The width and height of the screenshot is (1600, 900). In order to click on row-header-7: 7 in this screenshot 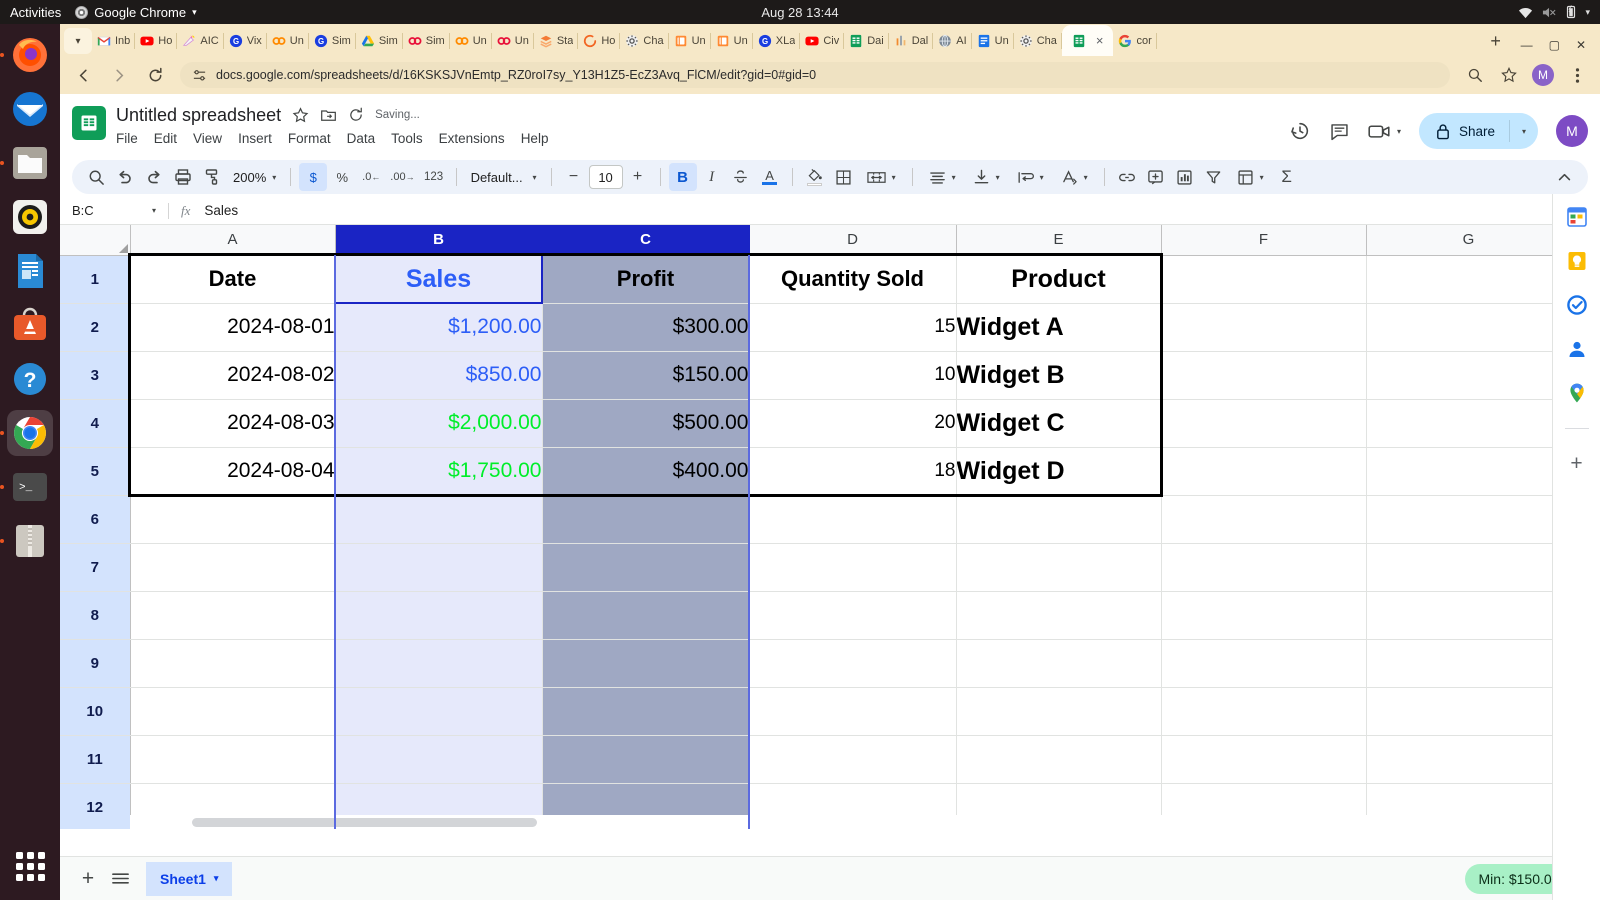, I will do `click(95, 567)`.